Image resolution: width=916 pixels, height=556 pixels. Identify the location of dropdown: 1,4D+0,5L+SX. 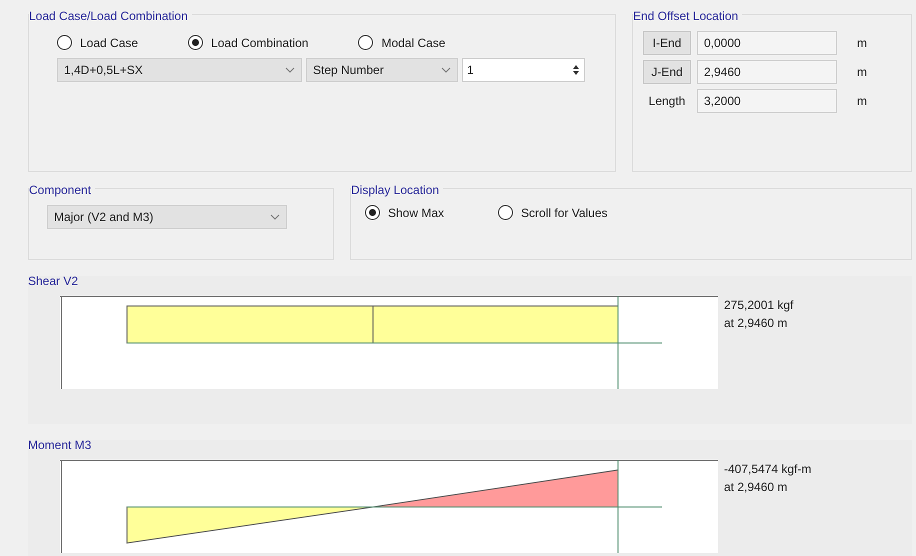
(179, 70).